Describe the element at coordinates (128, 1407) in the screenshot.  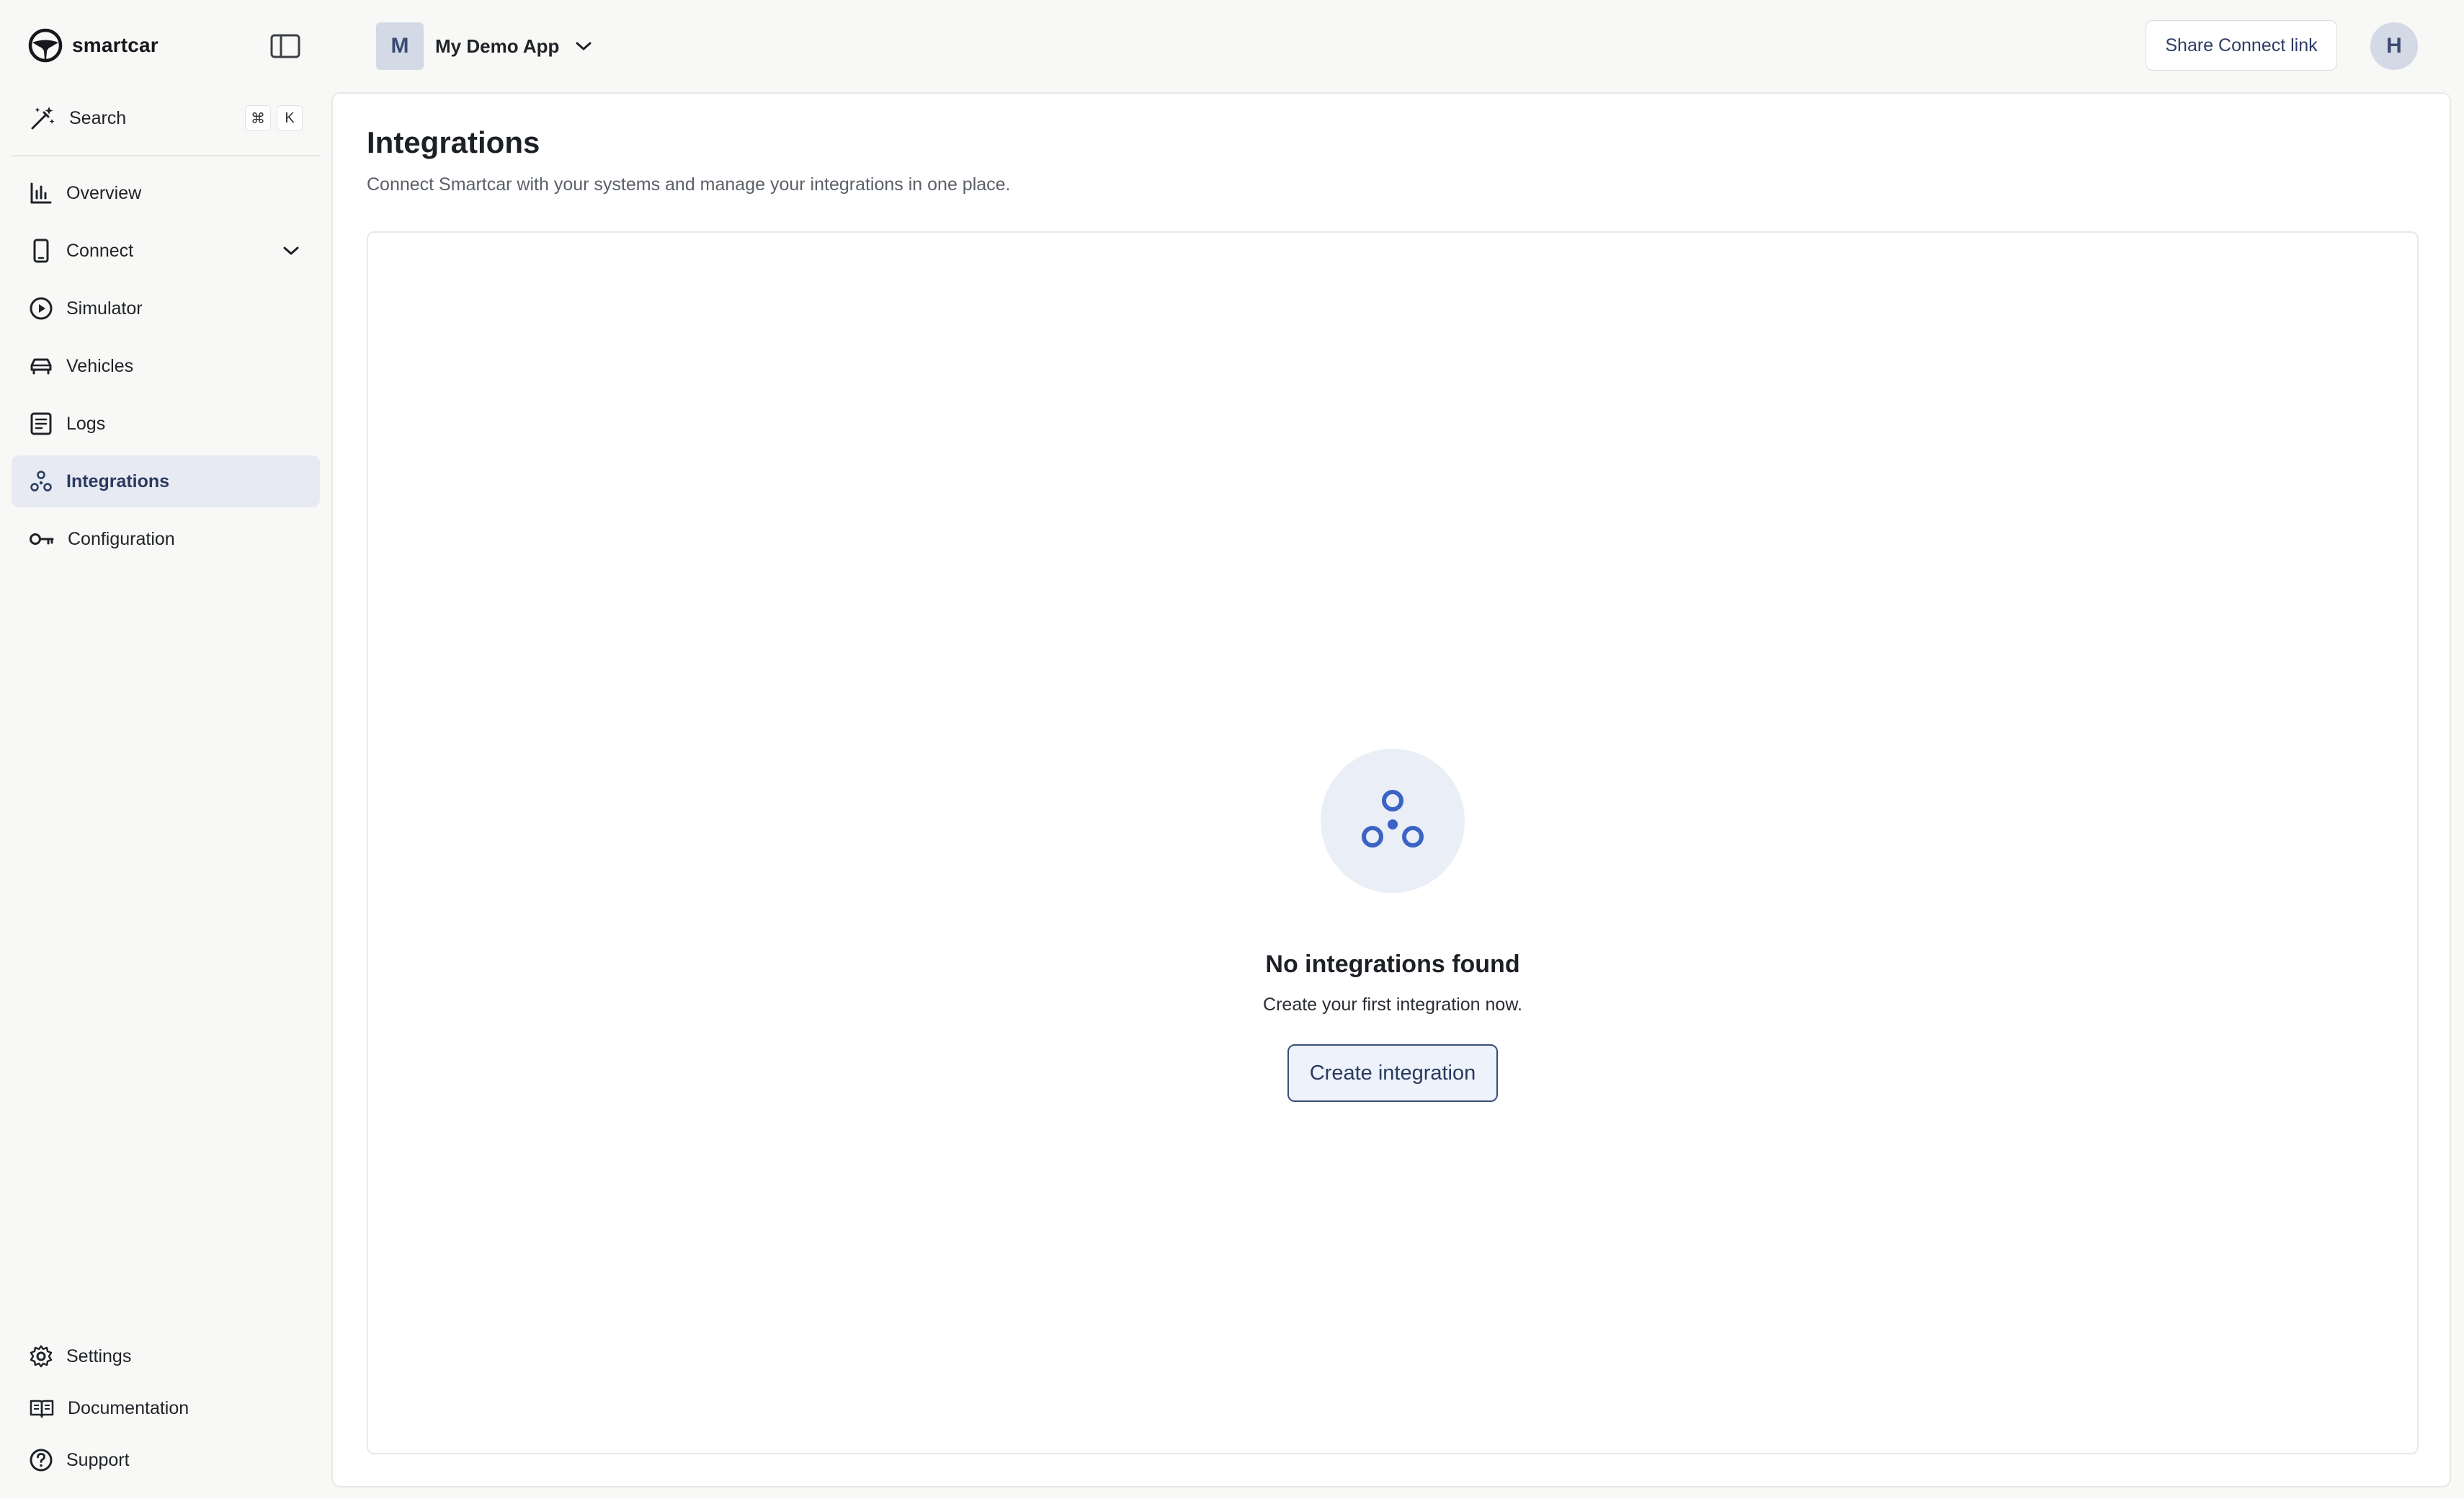
I see `sidebar-item-label: Documentation` at that location.